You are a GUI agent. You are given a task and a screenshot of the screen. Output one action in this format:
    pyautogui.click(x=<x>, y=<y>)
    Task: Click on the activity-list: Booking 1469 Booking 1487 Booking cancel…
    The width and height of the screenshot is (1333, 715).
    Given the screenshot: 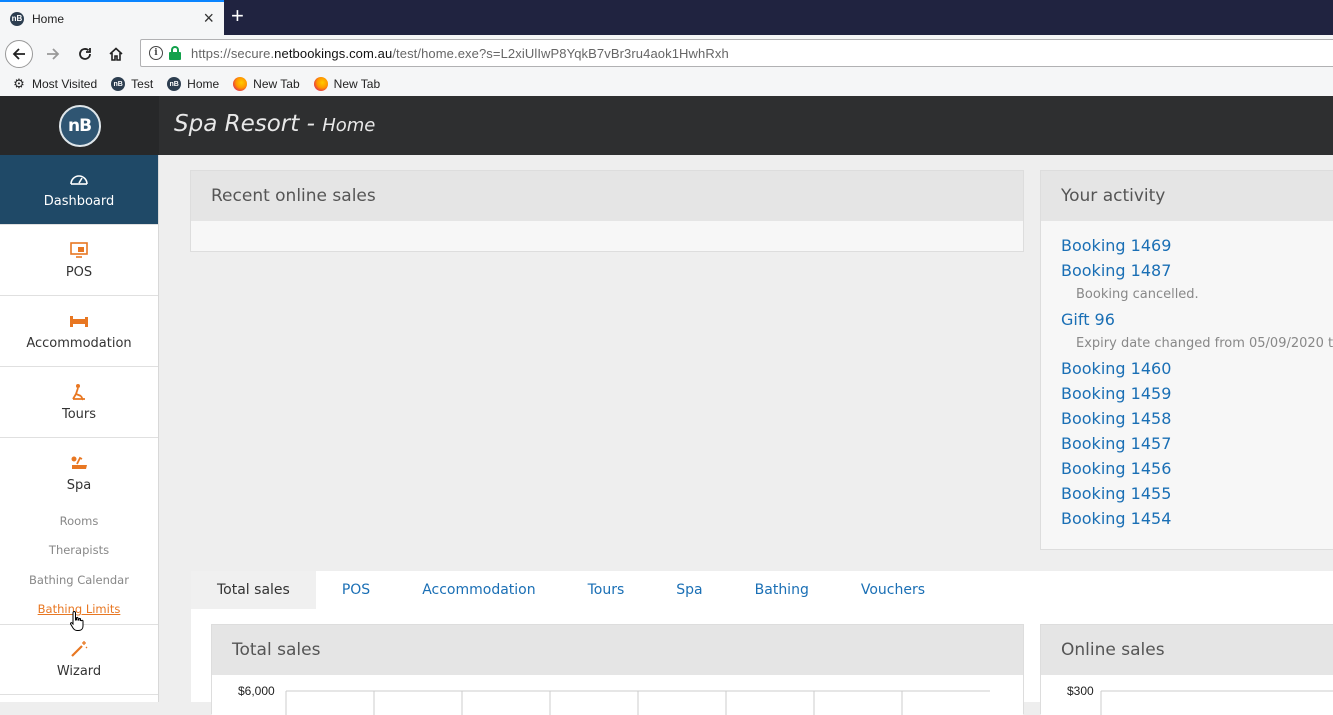 What is the action you would take?
    pyautogui.click(x=1187, y=376)
    